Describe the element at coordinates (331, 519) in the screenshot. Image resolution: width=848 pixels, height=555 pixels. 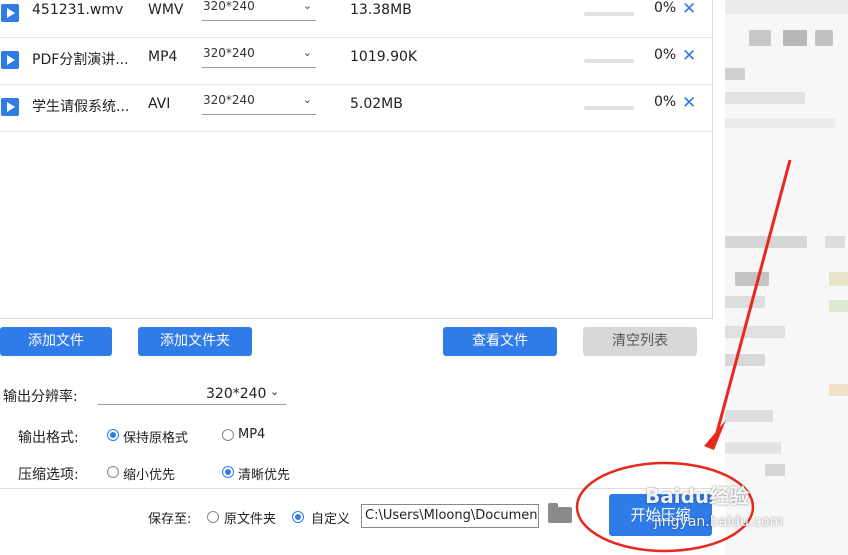
I see `radio-custom-folder-label: 自定义` at that location.